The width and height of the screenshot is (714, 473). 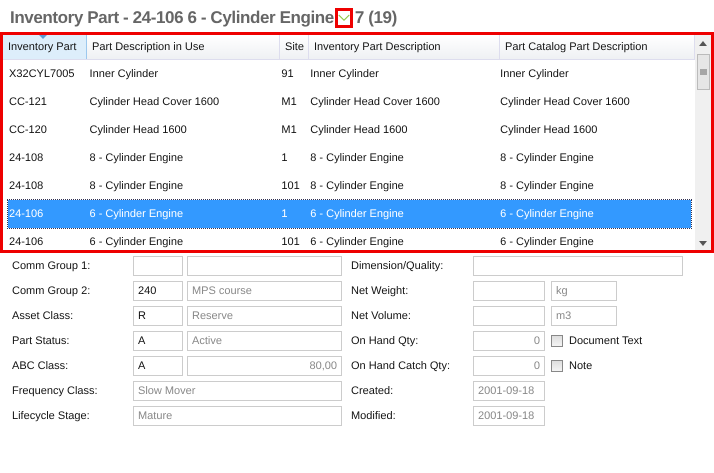 I want to click on scrollbar-thumb, so click(x=703, y=72).